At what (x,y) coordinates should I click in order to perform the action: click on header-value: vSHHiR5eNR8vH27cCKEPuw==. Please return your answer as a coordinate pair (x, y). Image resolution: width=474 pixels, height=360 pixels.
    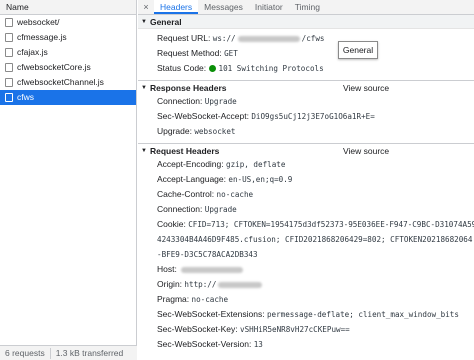
    Looking at the image, I should click on (295, 329).